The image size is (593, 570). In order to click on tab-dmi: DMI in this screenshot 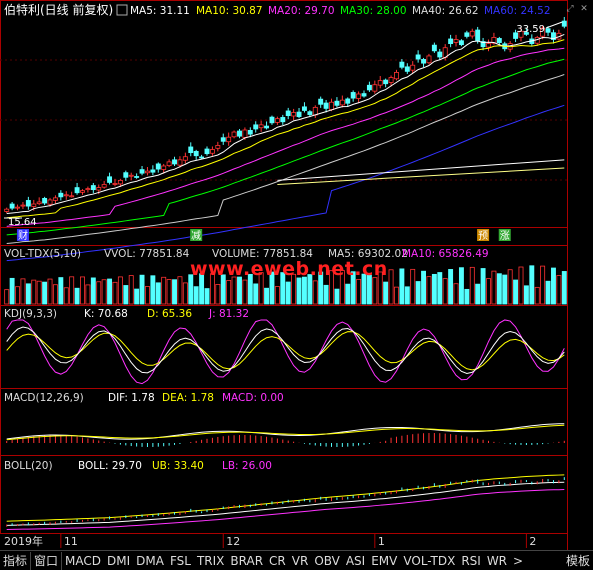, I will do `click(118, 561)`.